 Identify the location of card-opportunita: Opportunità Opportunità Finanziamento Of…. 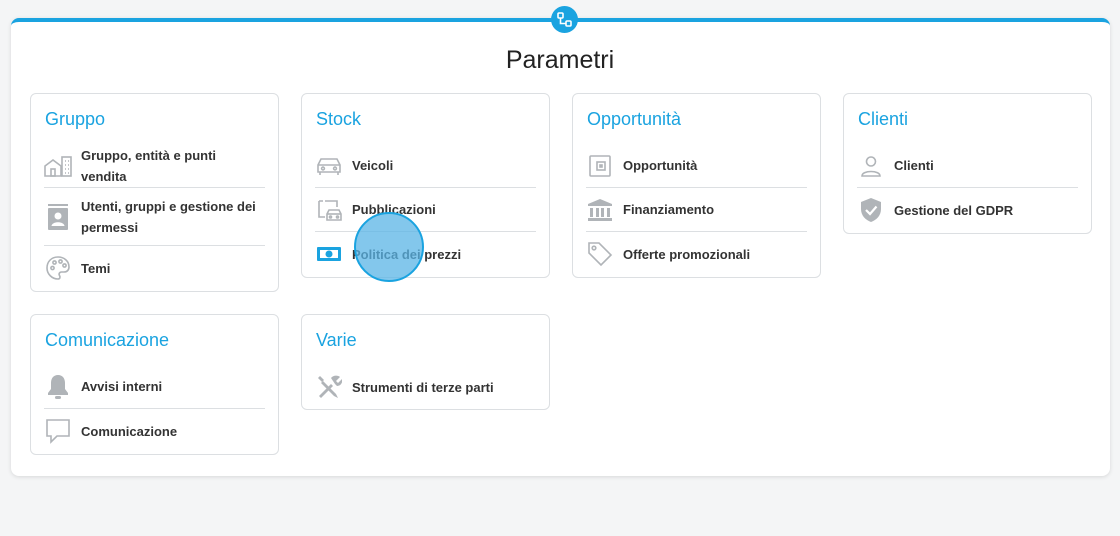
(696, 185).